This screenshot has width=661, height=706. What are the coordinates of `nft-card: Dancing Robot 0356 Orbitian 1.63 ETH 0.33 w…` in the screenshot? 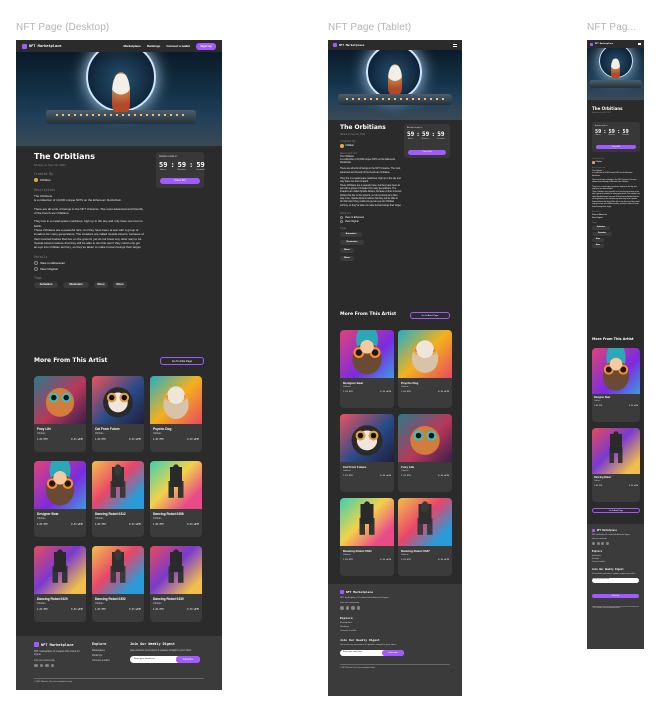 It's located at (176, 499).